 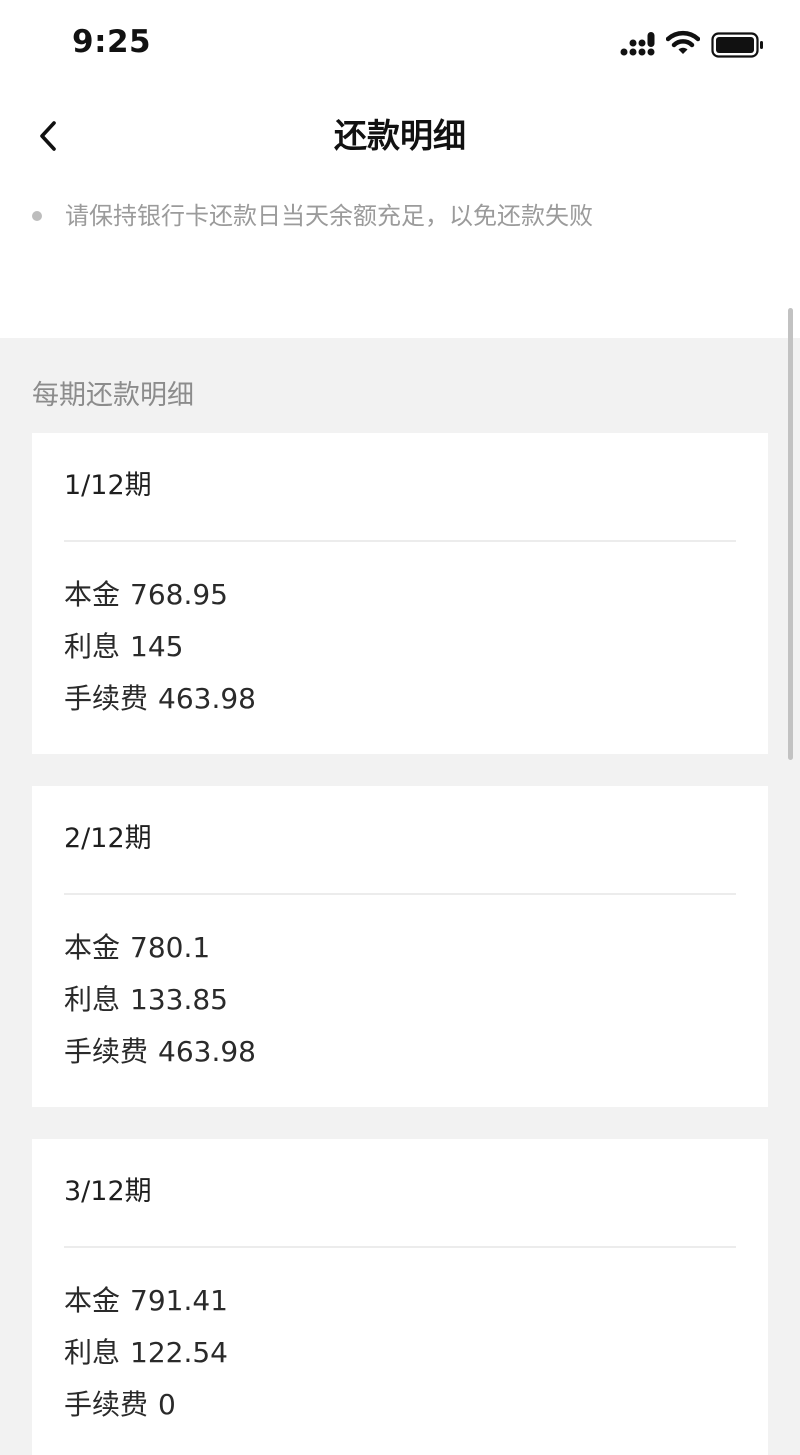 I want to click on principal-row: 本金 780.1, so click(x=137, y=948).